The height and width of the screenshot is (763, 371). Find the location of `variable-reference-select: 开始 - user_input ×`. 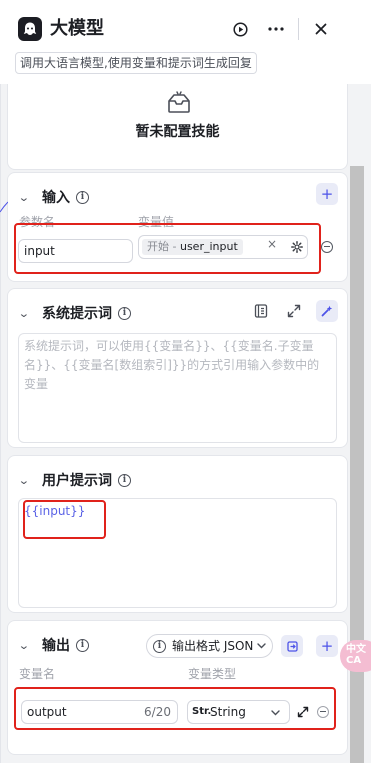

variable-reference-select: 开始 - user_input × is located at coordinates (223, 247).